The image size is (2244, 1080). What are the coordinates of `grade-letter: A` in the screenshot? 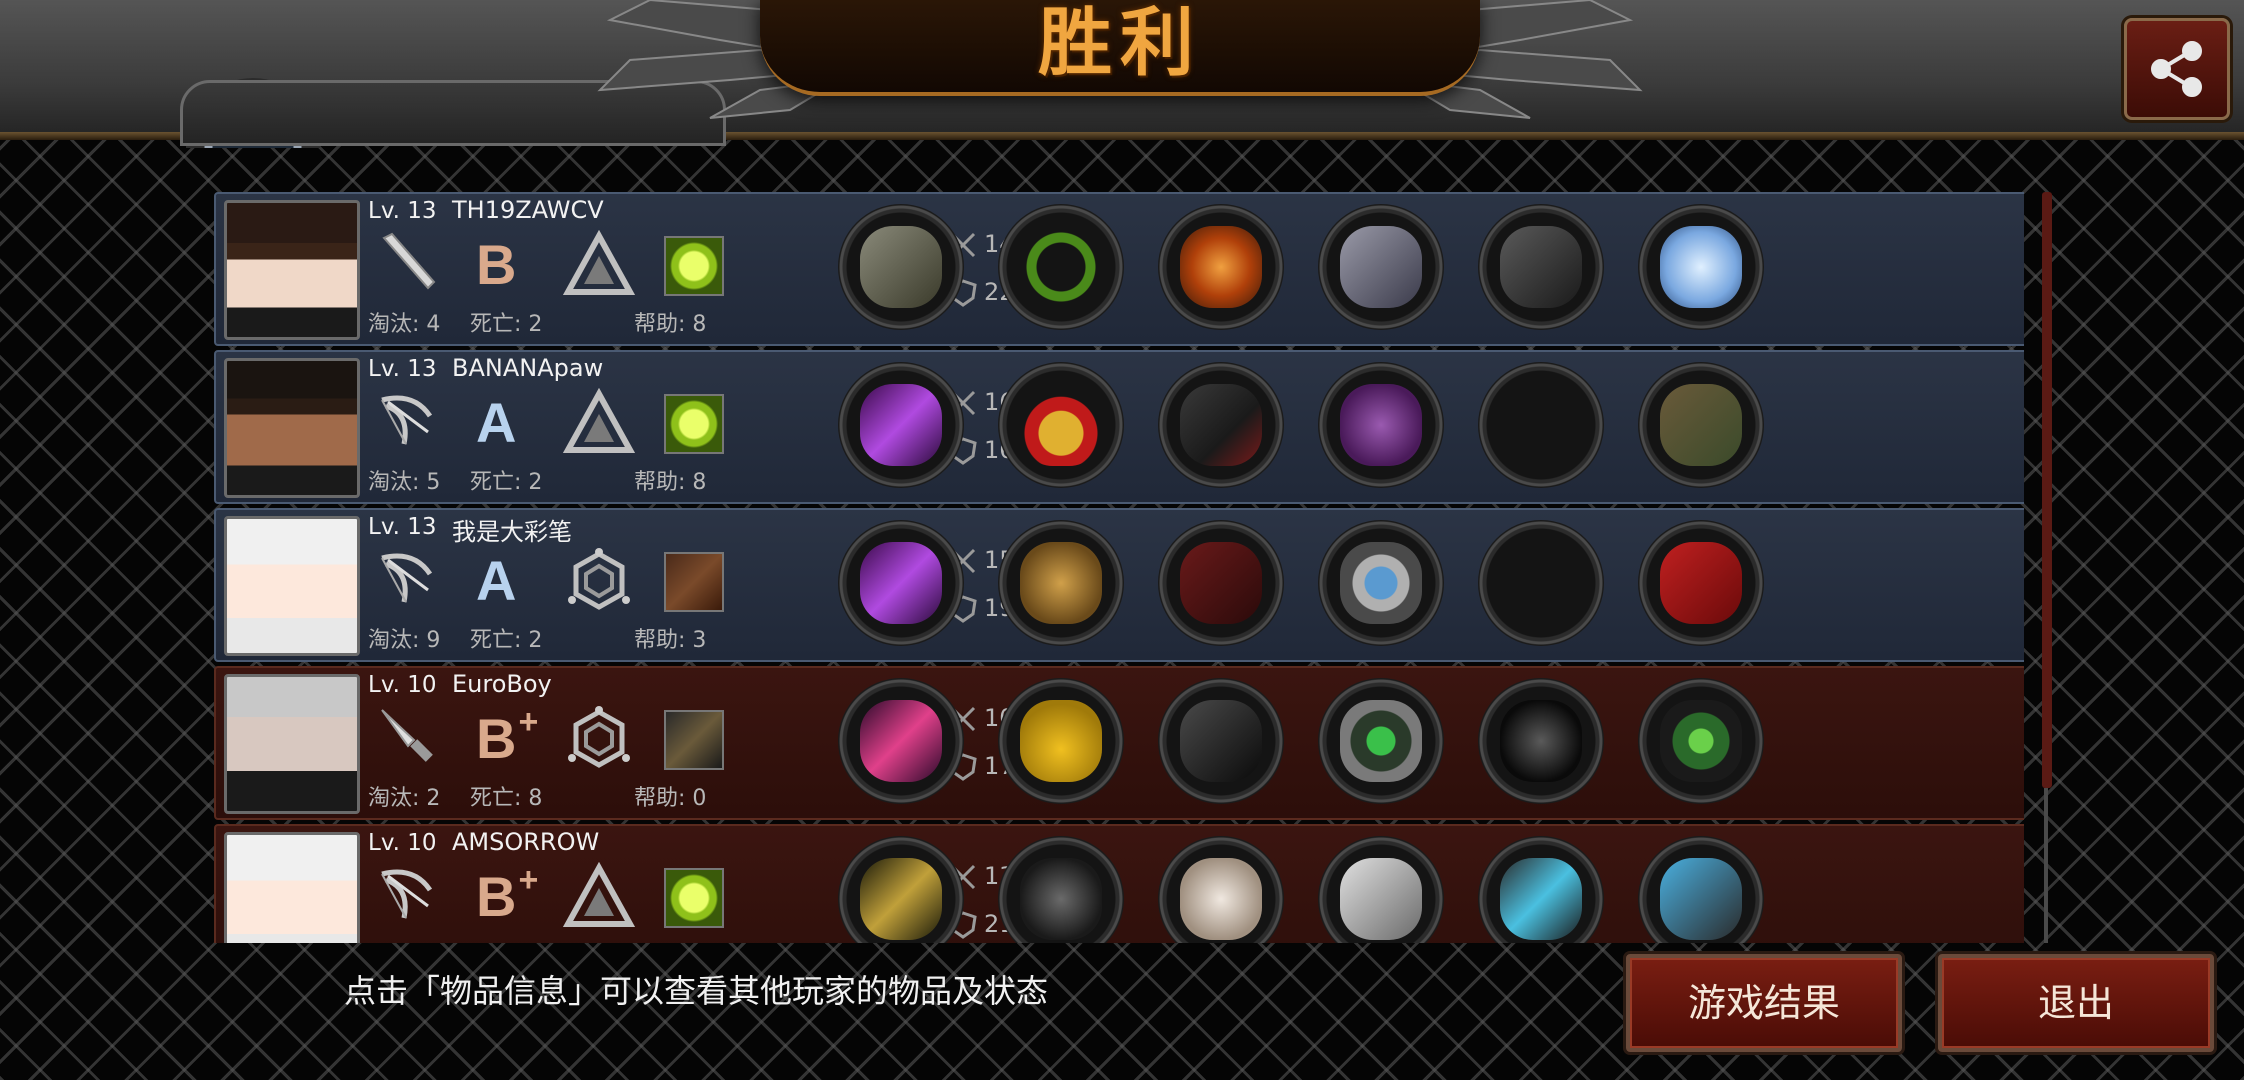 It's located at (496, 580).